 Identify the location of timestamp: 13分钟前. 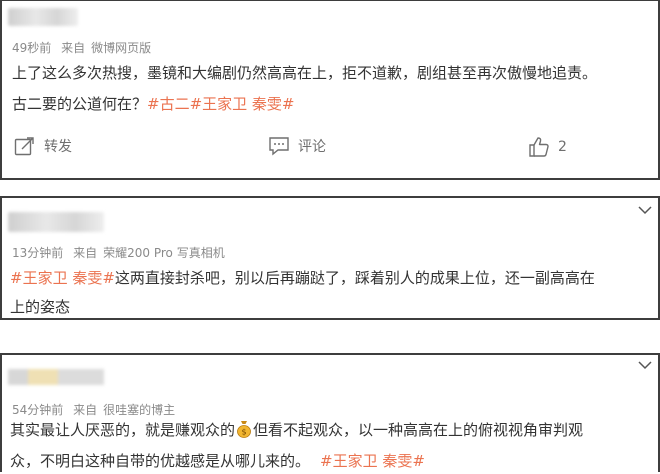
(38, 253).